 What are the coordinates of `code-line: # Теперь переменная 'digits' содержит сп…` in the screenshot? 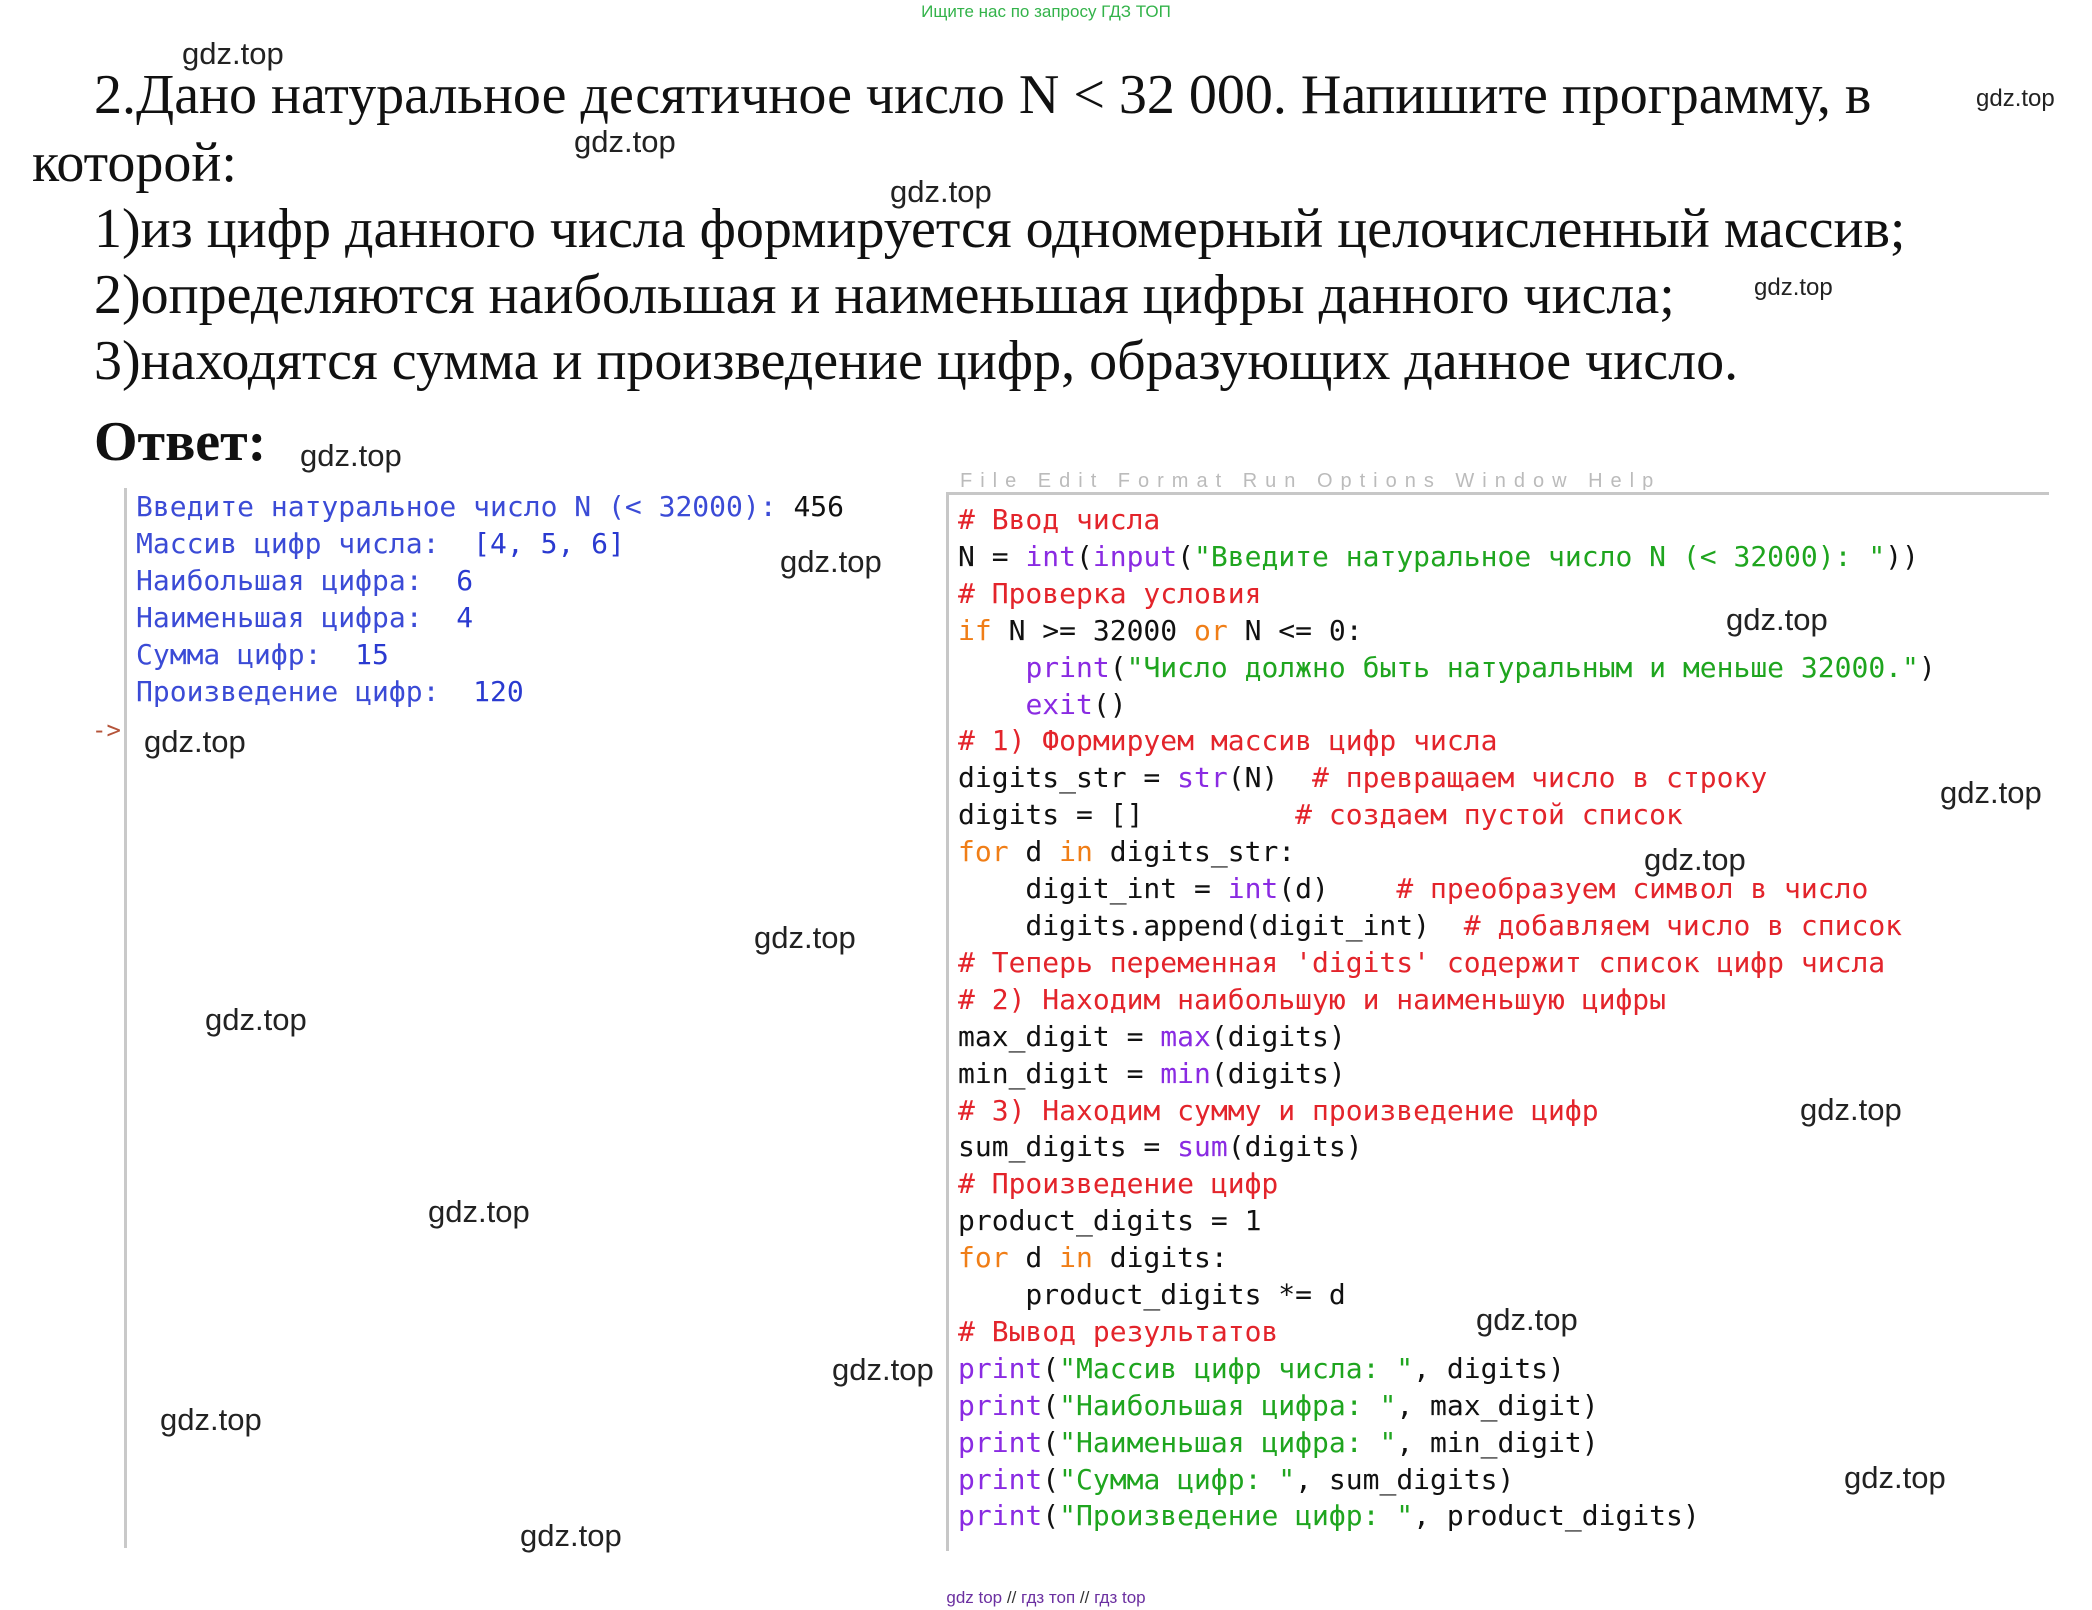 It's located at (1447, 963).